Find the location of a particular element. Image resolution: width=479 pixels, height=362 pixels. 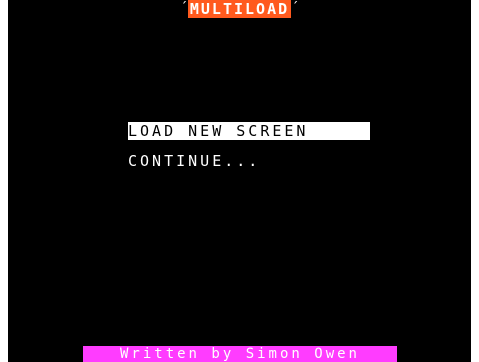

menu-item-load-new-screen: LOAD NEW SCREEN is located at coordinates (249, 131).